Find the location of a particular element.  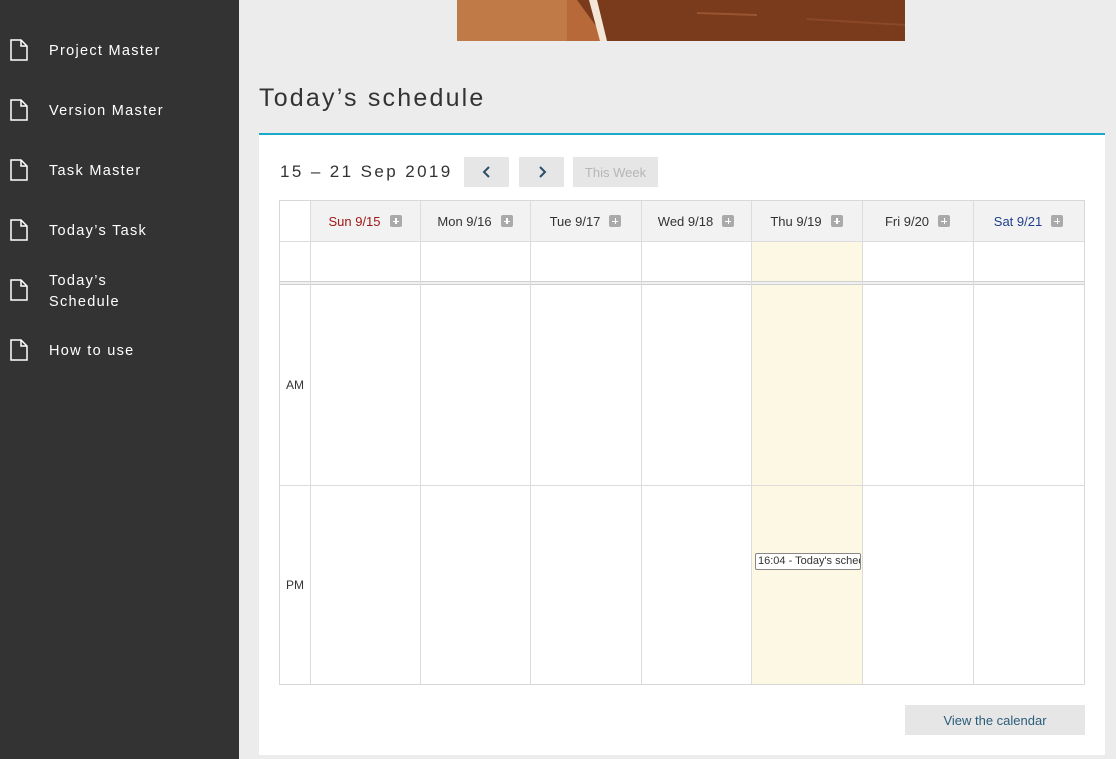

chevron-left-icon is located at coordinates (486, 172).